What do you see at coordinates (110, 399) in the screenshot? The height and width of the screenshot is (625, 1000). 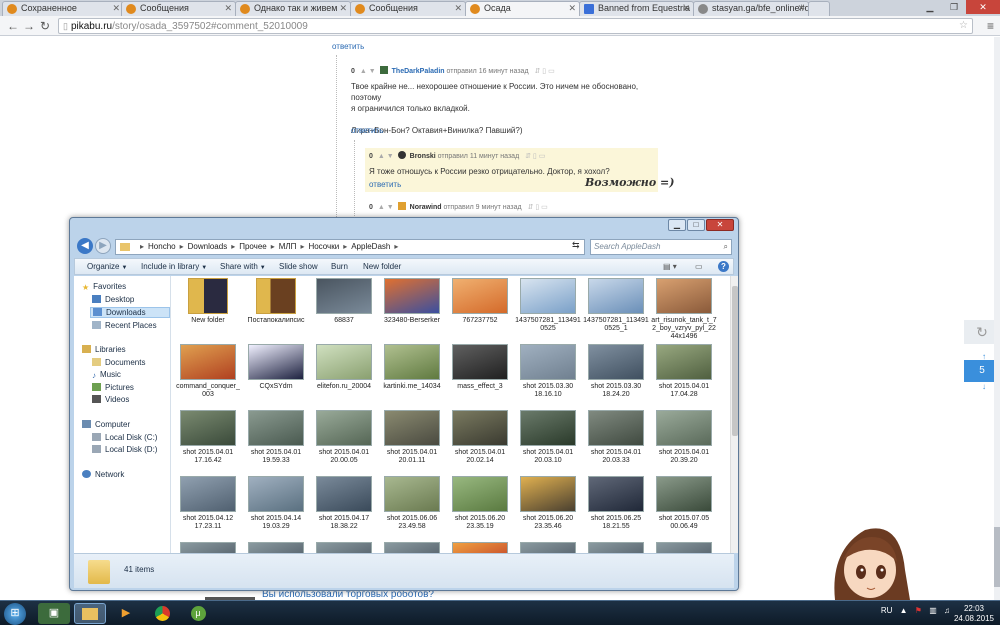 I see `nav-videos: Videos` at bounding box center [110, 399].